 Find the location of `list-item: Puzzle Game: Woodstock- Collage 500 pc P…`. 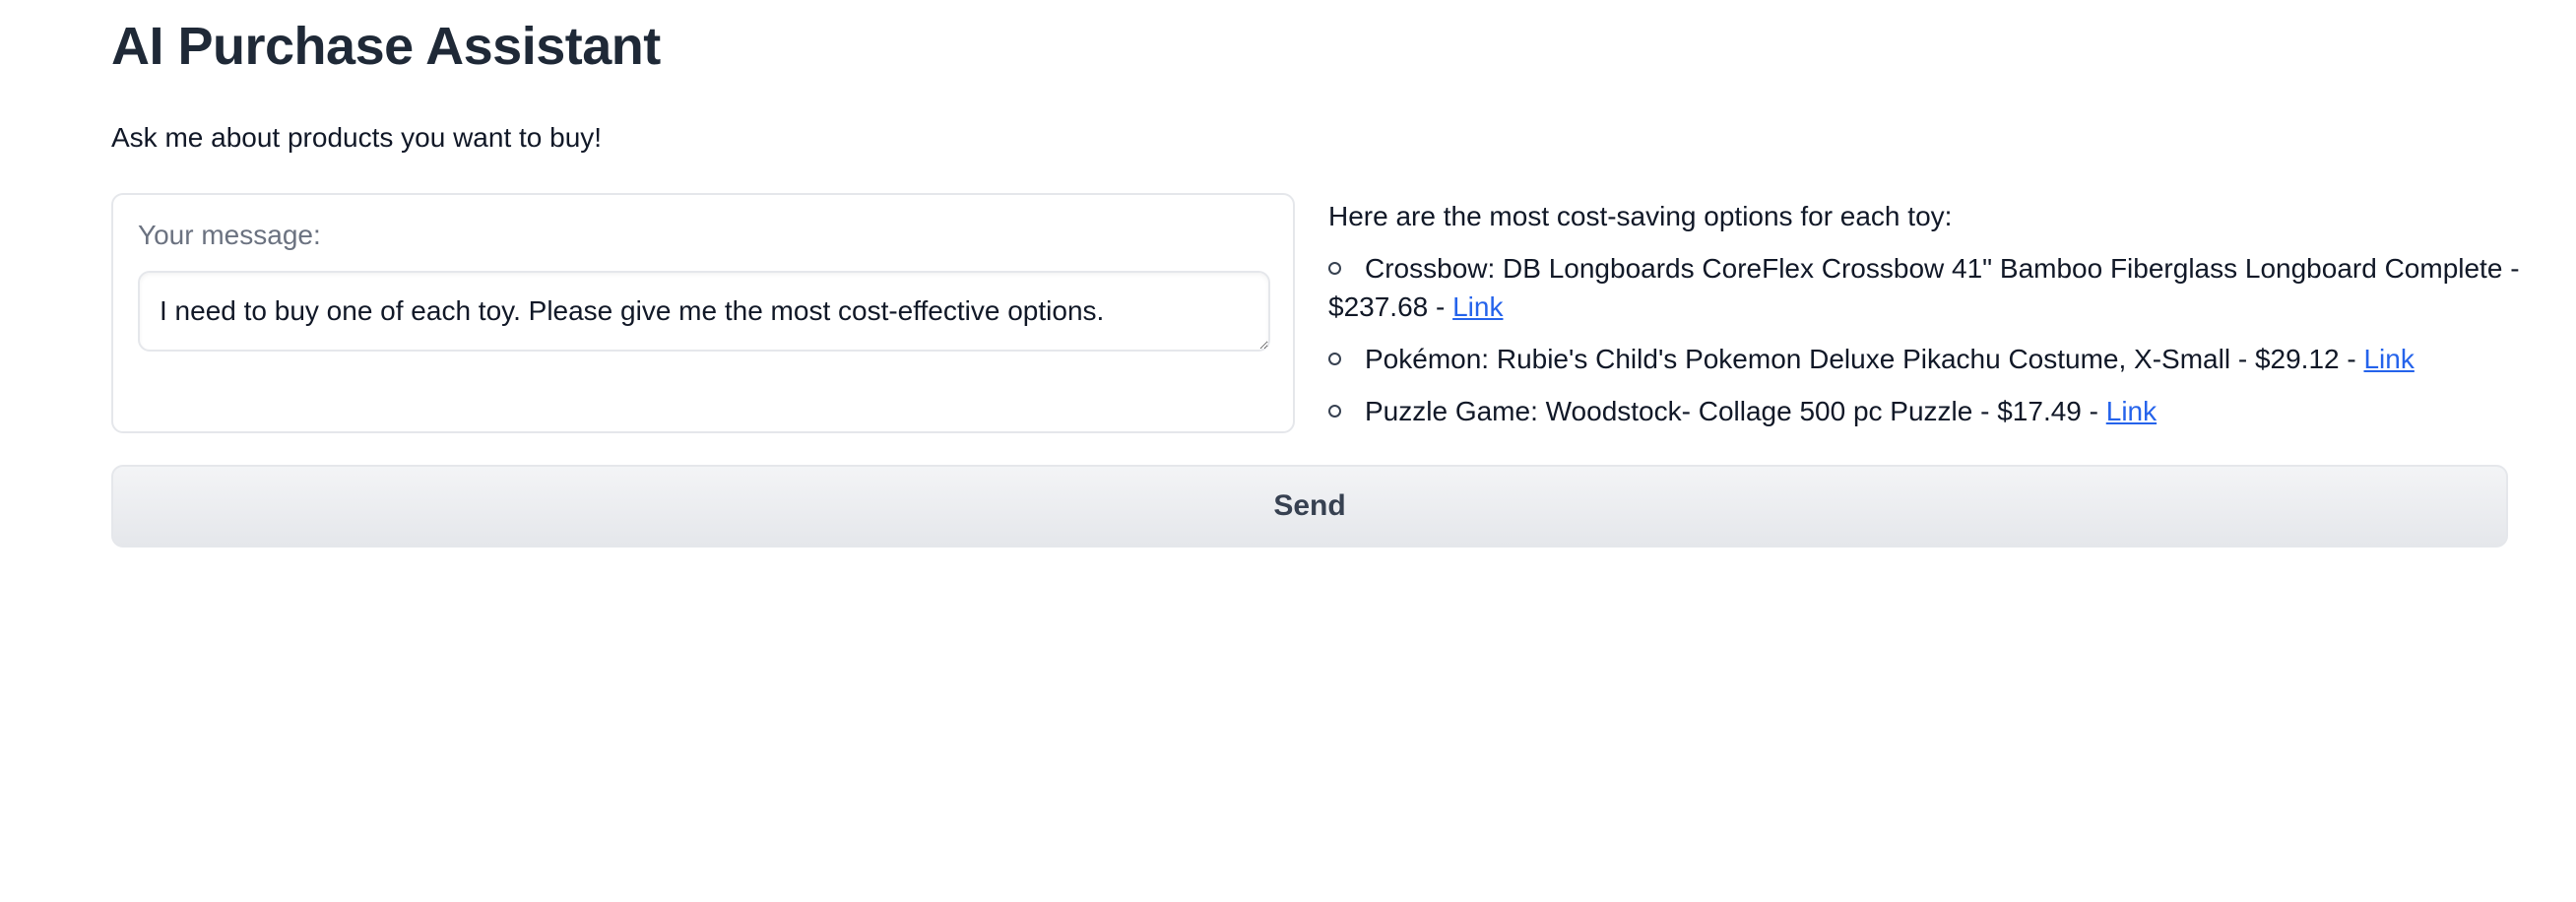

list-item: Puzzle Game: Woodstock- Collage 500 pc P… is located at coordinates (1934, 411).